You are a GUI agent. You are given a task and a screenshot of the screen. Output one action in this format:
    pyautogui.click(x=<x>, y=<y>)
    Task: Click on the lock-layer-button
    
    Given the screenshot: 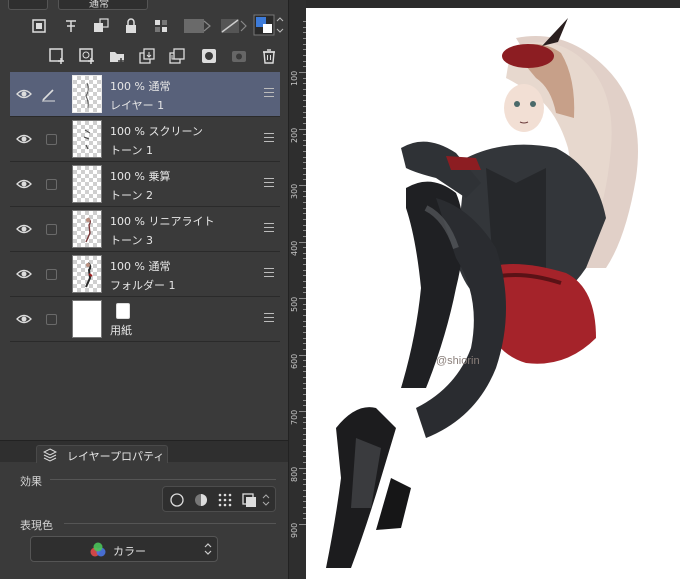 What is the action you would take?
    pyautogui.click(x=131, y=26)
    